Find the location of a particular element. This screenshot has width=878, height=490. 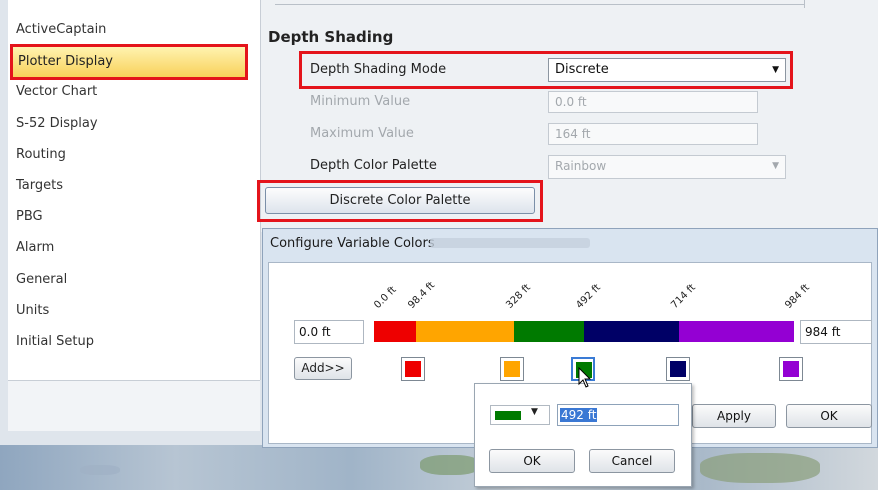

apply-button: Apply is located at coordinates (734, 416).